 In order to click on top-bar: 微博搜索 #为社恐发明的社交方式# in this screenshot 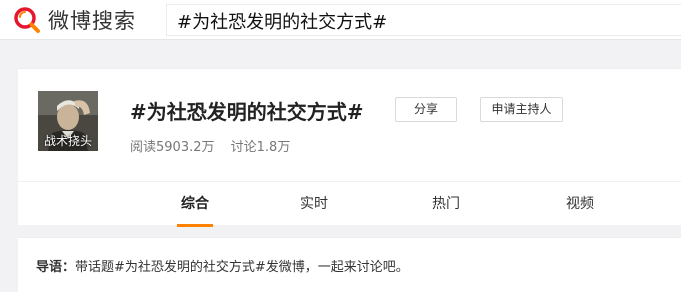, I will do `click(340, 20)`.